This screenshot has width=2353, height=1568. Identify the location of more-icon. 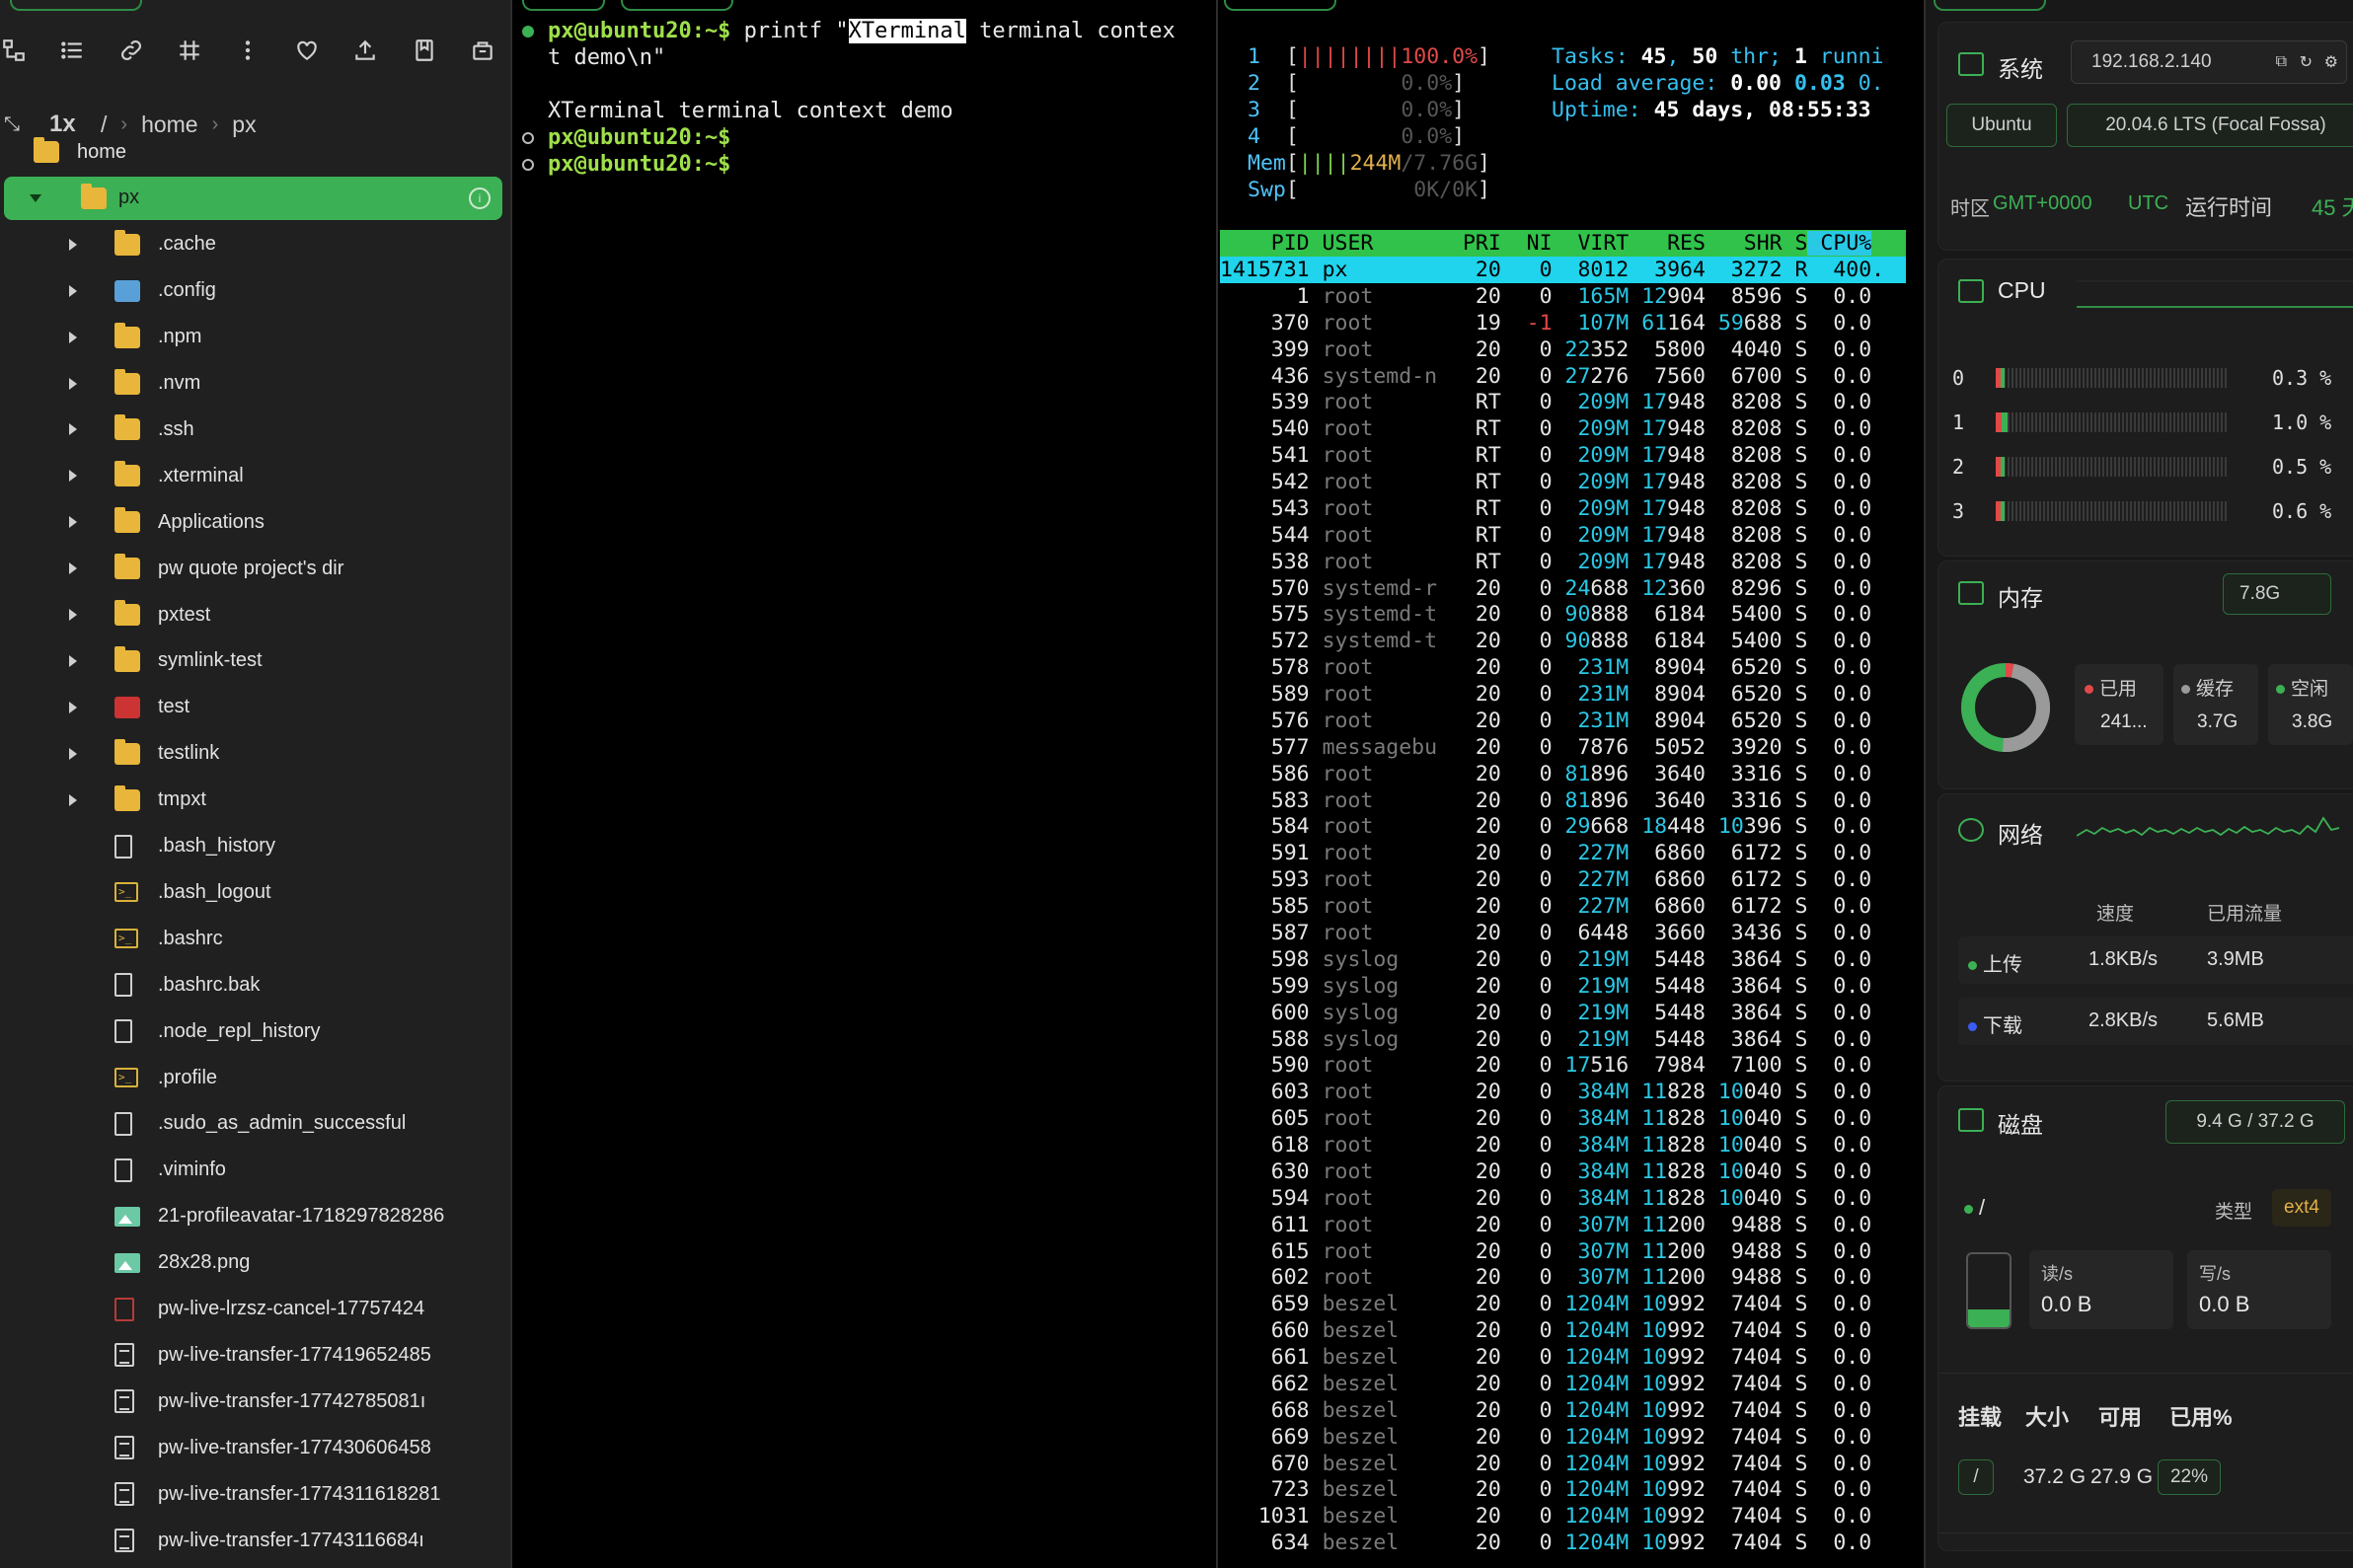
(248, 51).